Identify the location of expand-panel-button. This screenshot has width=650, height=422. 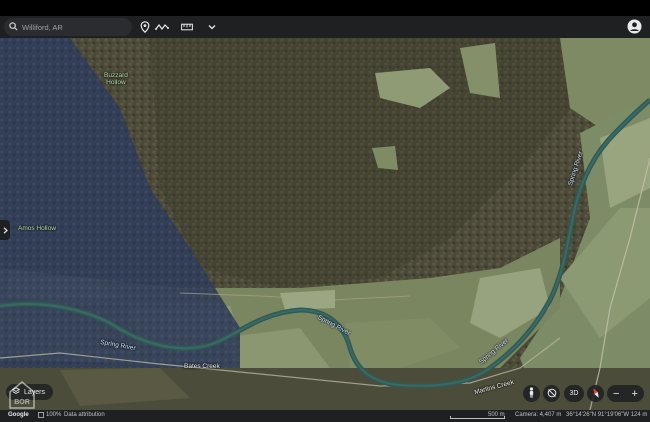
(5, 230).